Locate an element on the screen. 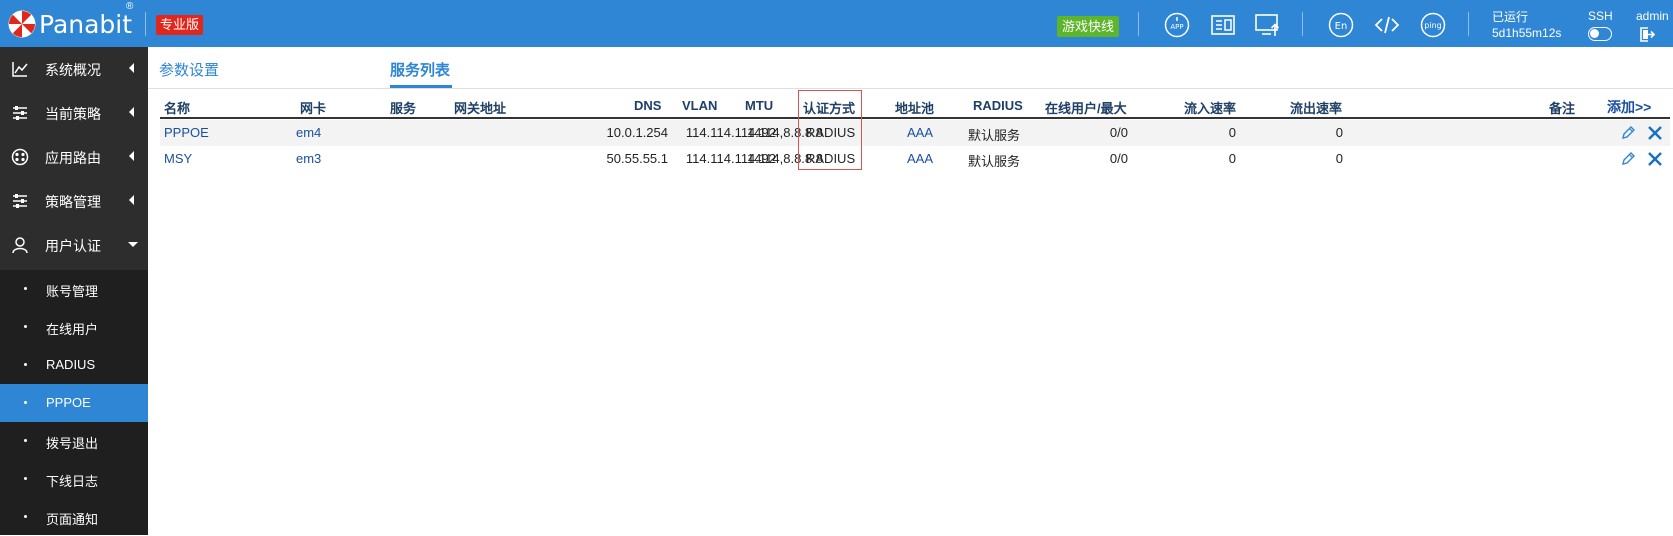 This screenshot has width=1673, height=536. tab-service-list: 服务列表 is located at coordinates (420, 69).